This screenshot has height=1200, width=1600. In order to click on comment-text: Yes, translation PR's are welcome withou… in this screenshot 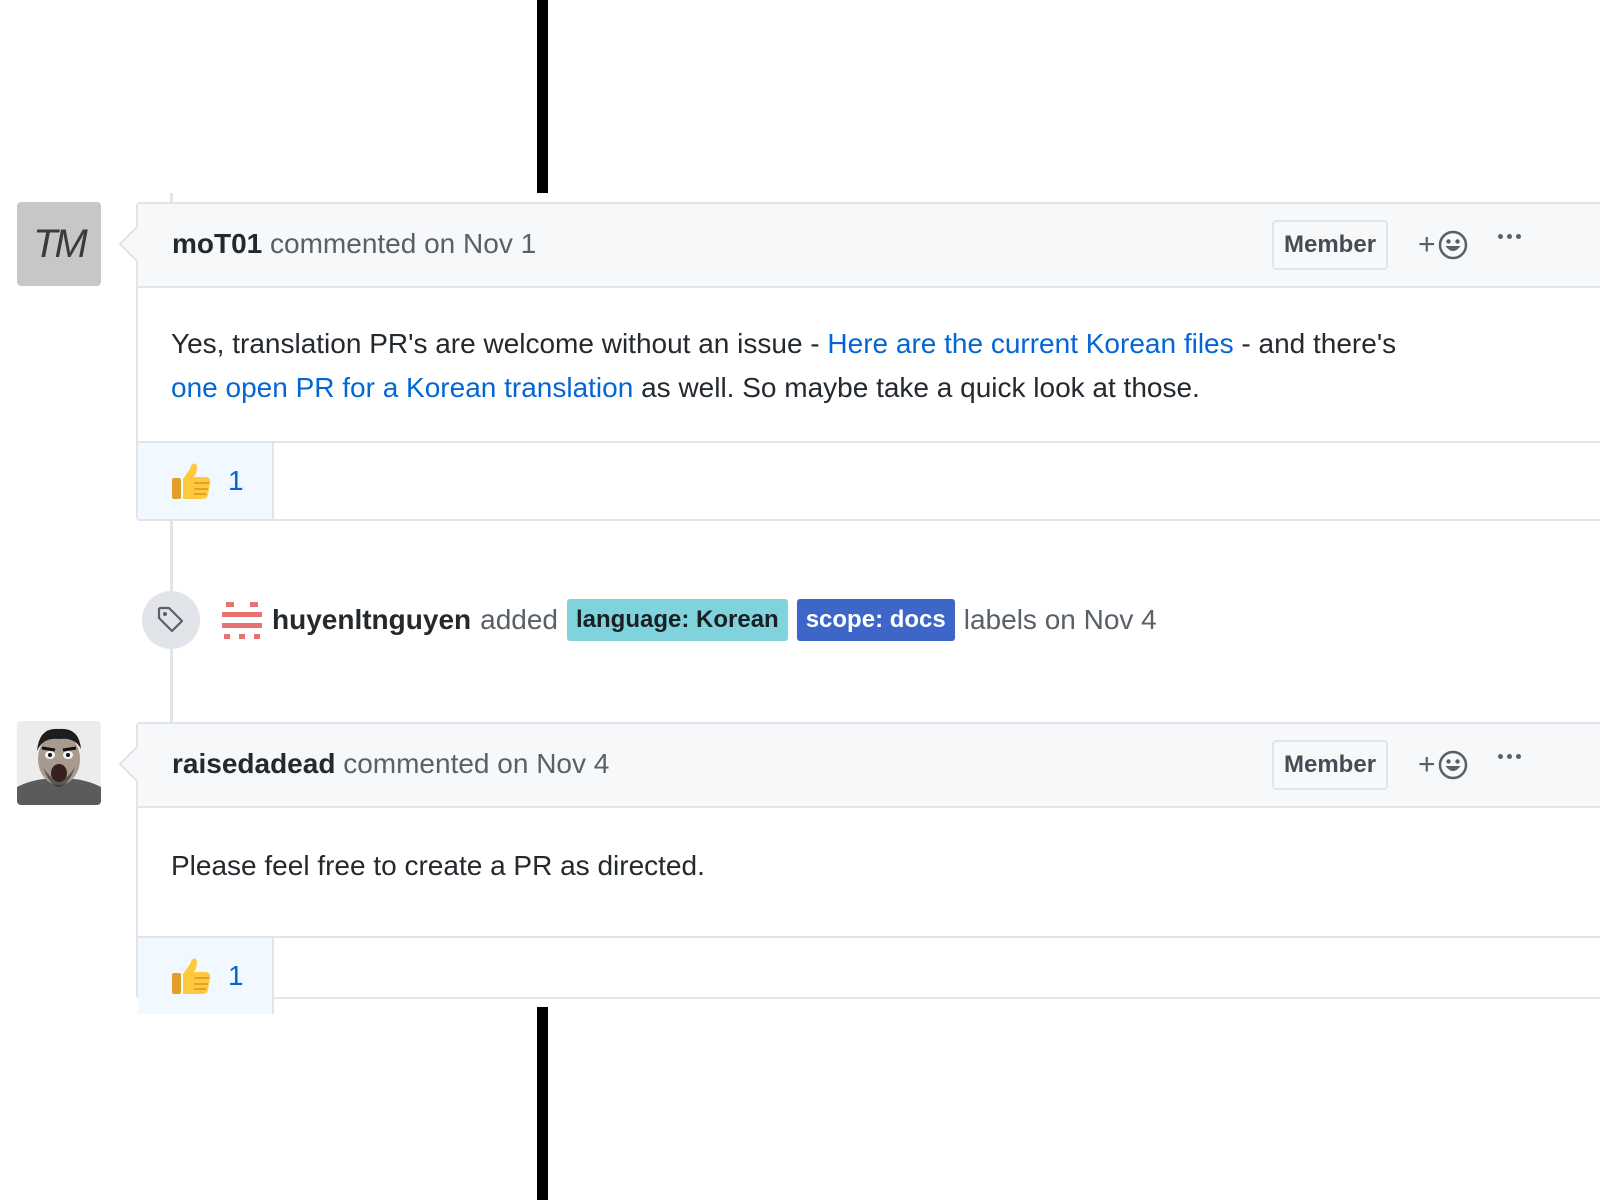, I will do `click(499, 343)`.